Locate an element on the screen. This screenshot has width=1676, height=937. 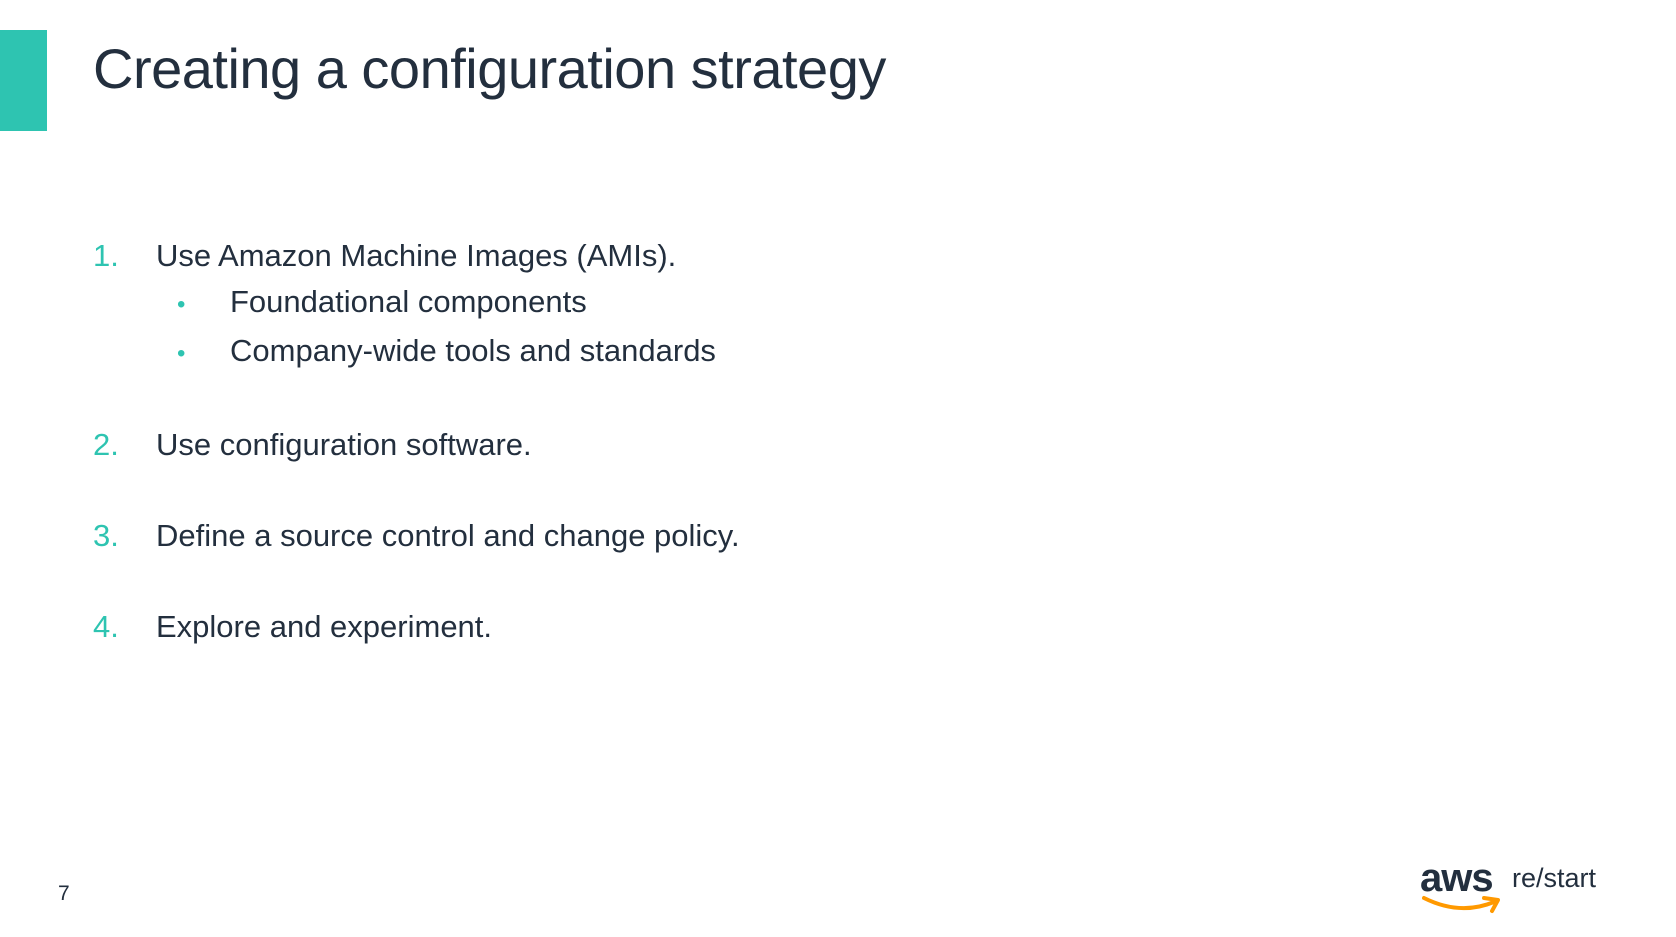
list-item-text: Use configuration software. is located at coordinates (344, 444).